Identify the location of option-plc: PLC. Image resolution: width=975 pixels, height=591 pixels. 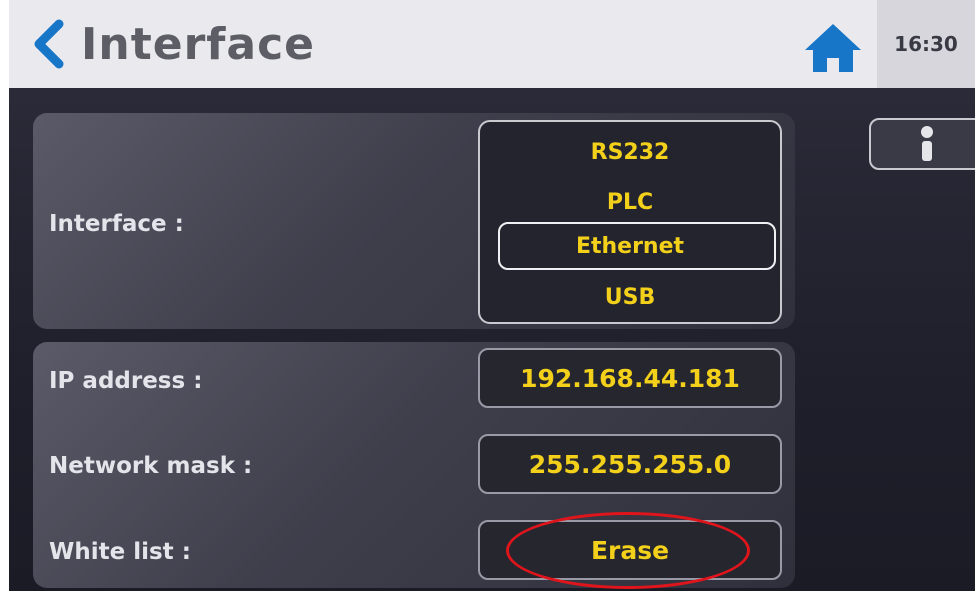
(630, 202).